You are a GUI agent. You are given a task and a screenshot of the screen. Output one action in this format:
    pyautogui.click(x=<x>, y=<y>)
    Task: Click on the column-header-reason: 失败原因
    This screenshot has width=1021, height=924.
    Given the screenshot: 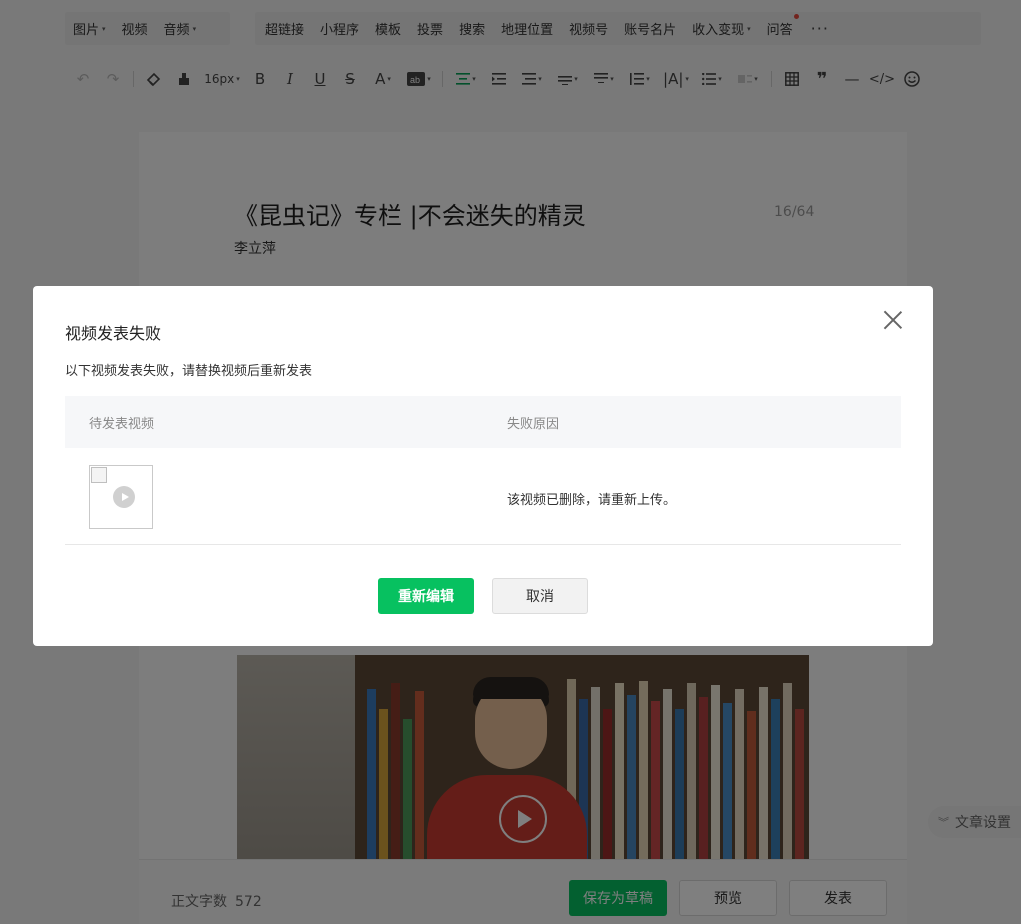 What is the action you would take?
    pyautogui.click(x=533, y=424)
    